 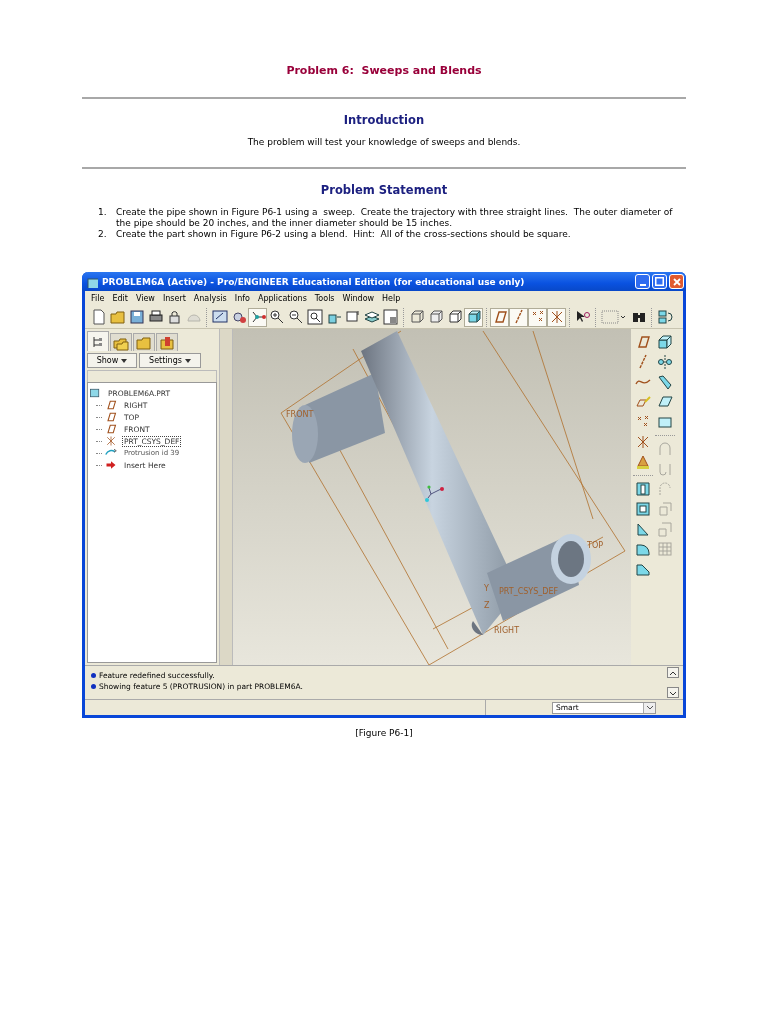 What do you see at coordinates (98, 298) in the screenshot?
I see `menu-item: File` at bounding box center [98, 298].